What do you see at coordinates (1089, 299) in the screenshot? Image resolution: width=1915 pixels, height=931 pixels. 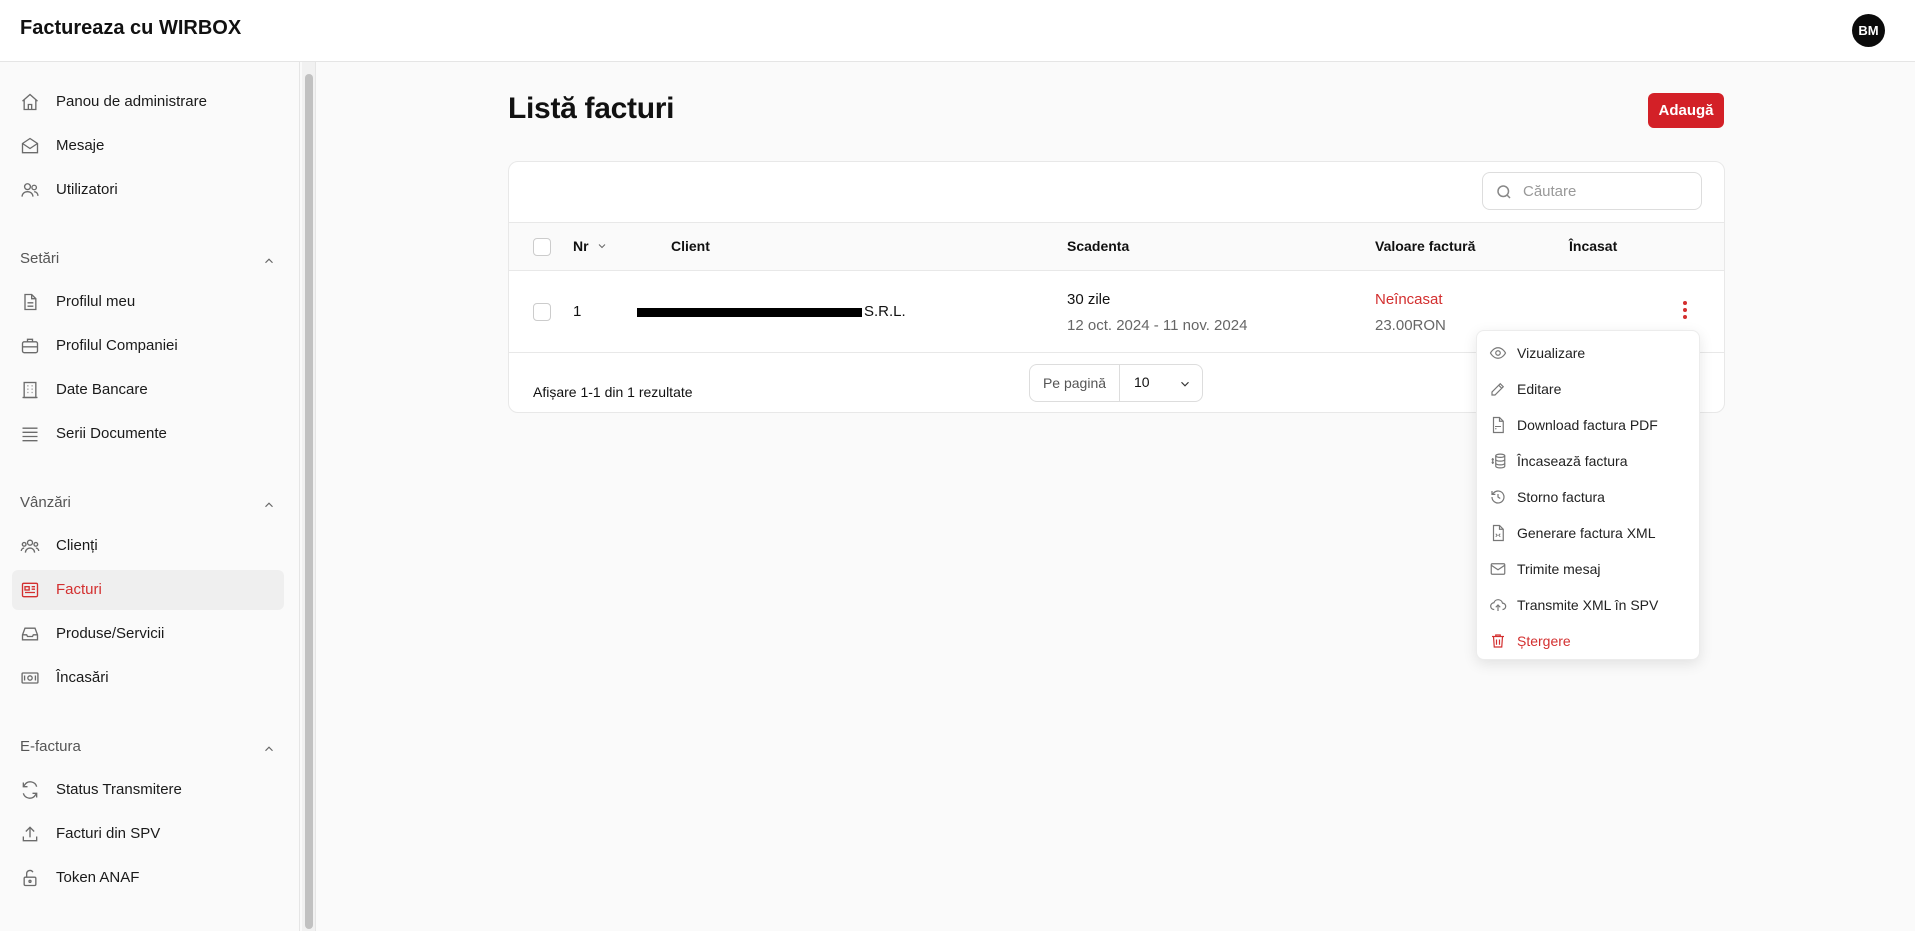 I see `due-days: 30 zile` at bounding box center [1089, 299].